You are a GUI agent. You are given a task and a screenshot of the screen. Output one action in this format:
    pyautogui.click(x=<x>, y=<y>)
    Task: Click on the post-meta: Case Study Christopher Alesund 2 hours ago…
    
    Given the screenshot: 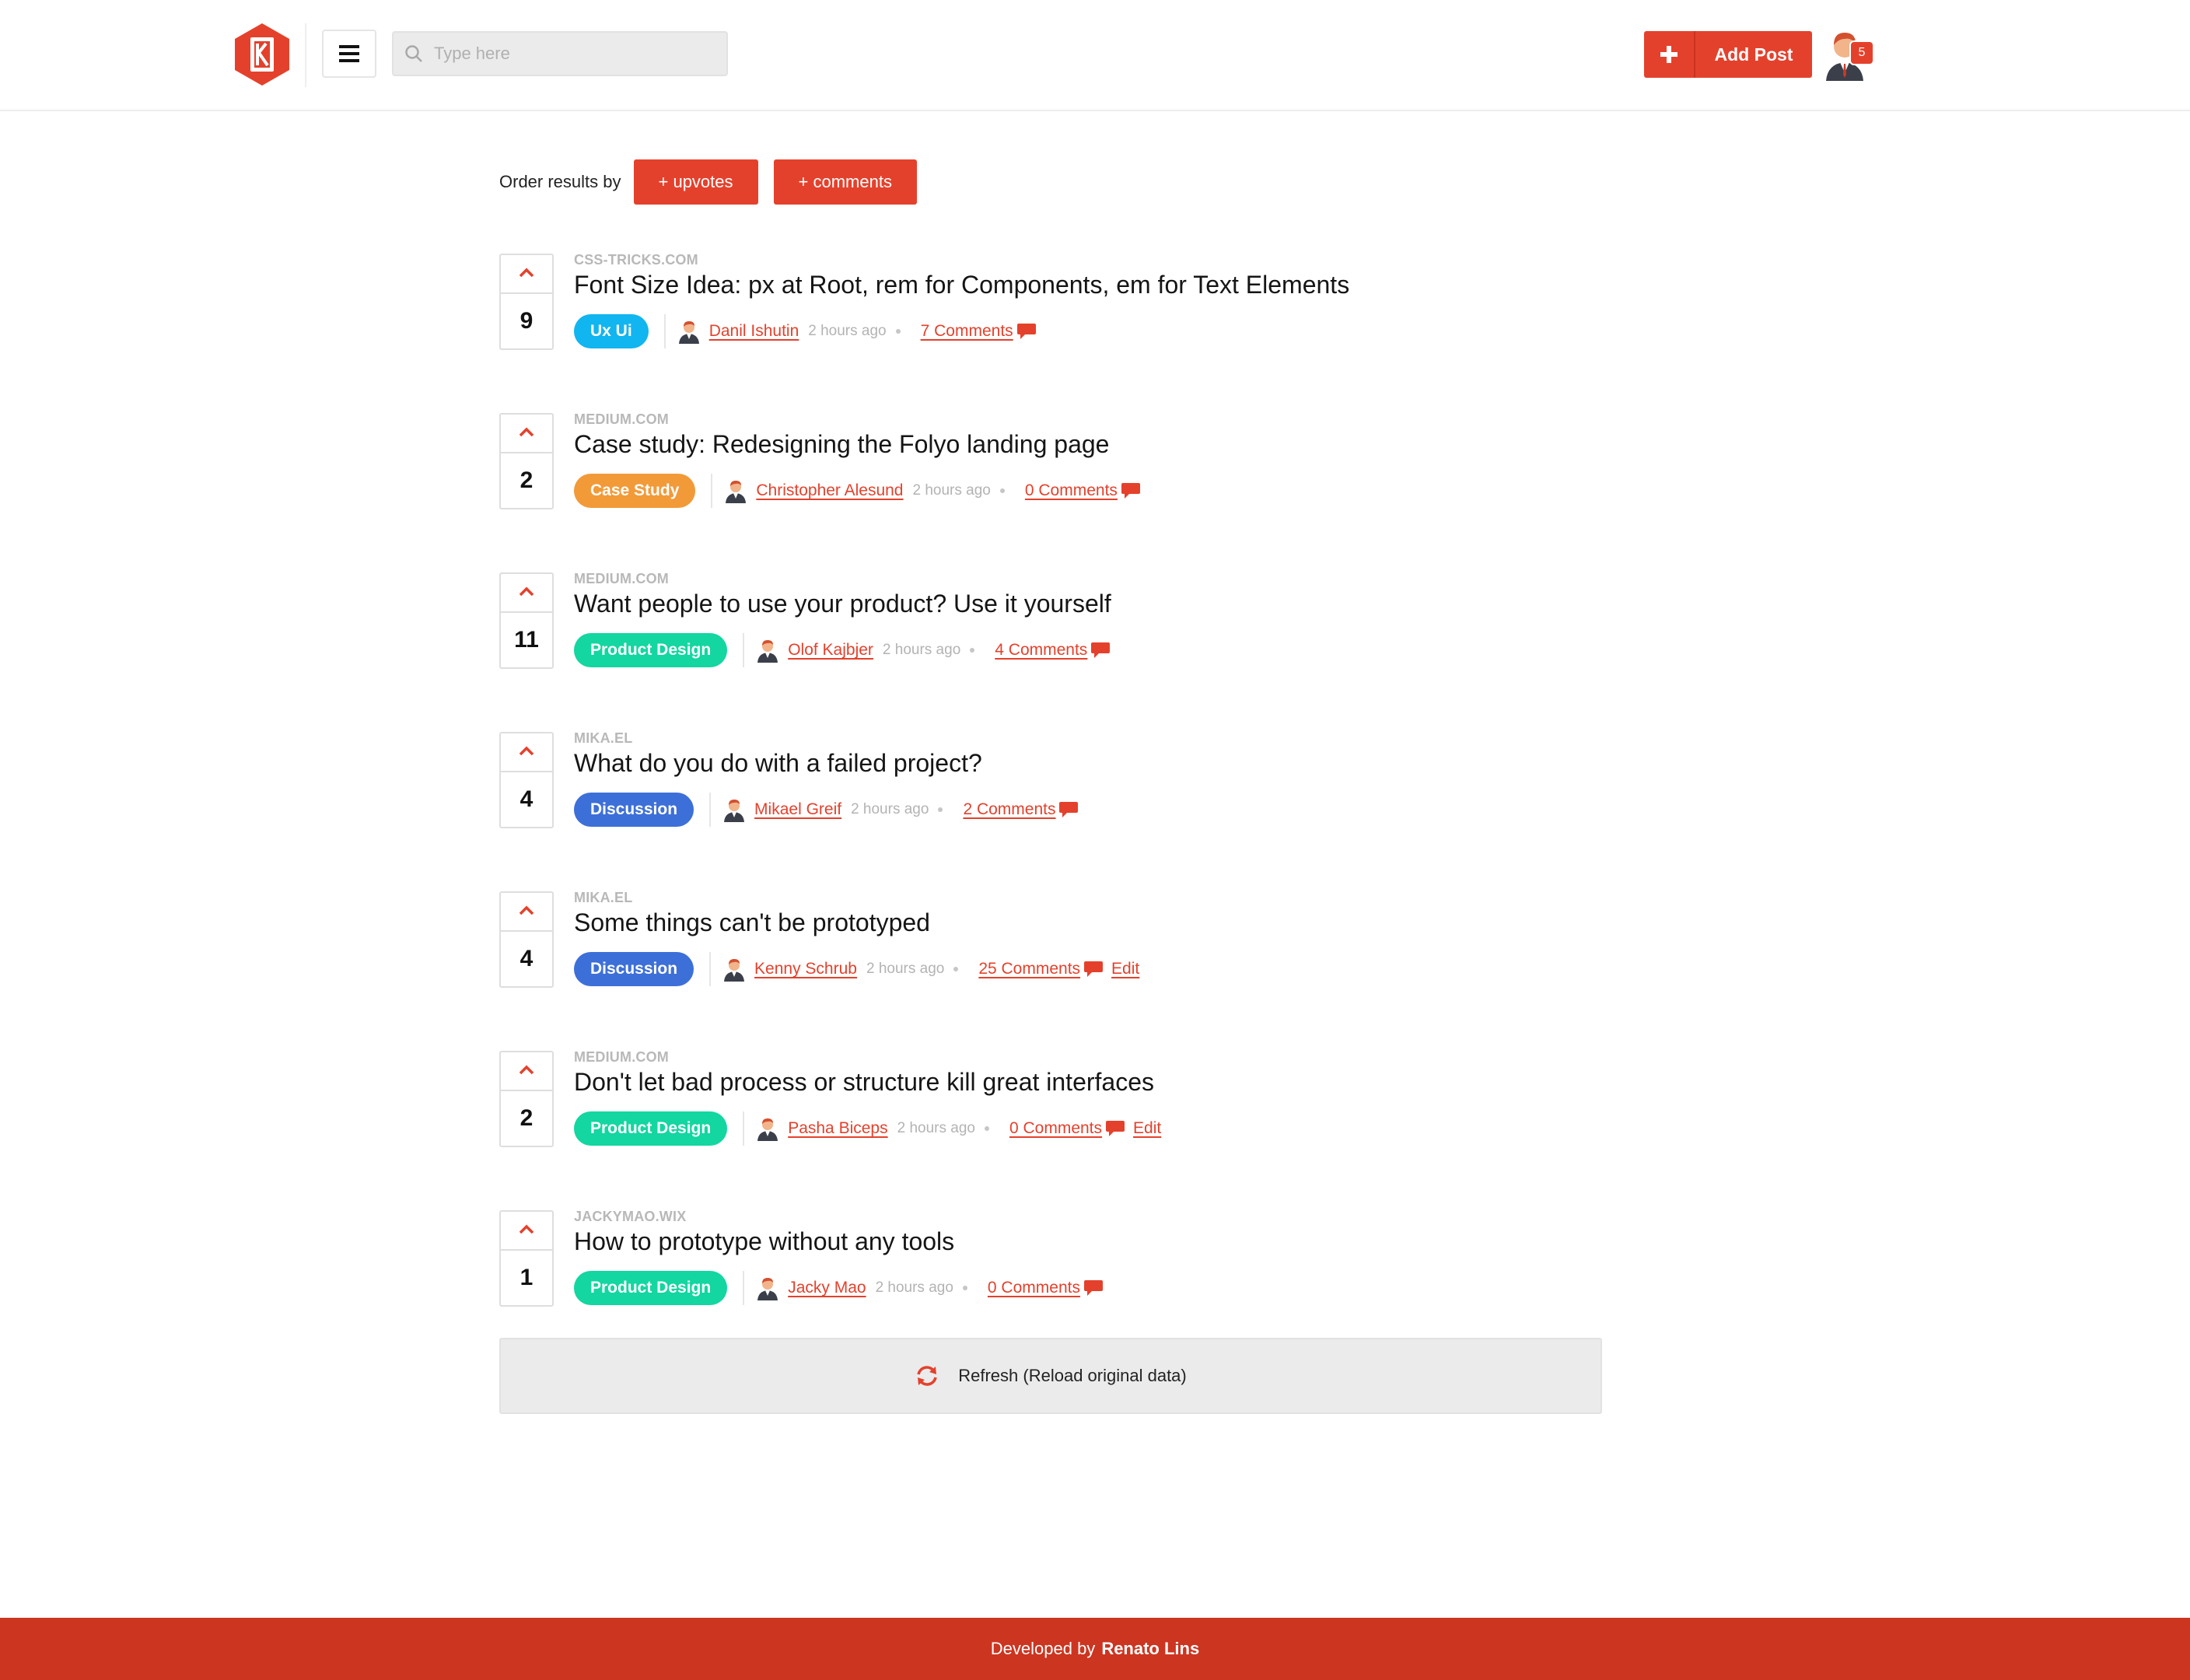 What is the action you would take?
    pyautogui.click(x=857, y=491)
    